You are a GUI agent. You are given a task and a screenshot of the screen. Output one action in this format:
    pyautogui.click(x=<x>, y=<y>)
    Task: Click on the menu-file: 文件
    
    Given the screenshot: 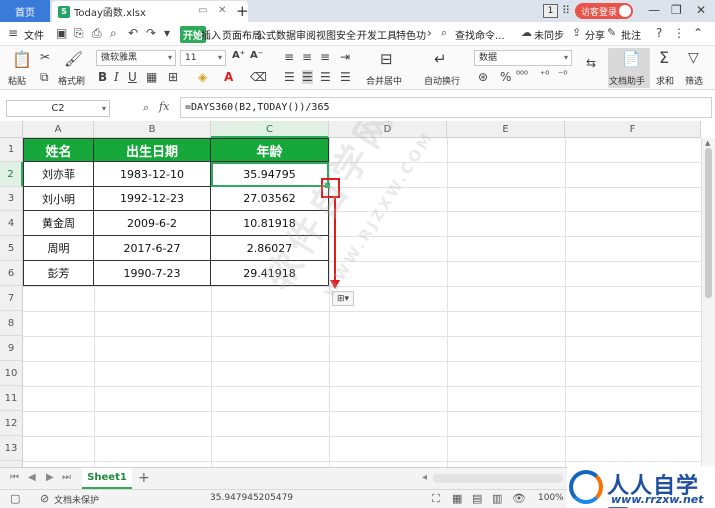 What is the action you would take?
    pyautogui.click(x=34, y=34)
    